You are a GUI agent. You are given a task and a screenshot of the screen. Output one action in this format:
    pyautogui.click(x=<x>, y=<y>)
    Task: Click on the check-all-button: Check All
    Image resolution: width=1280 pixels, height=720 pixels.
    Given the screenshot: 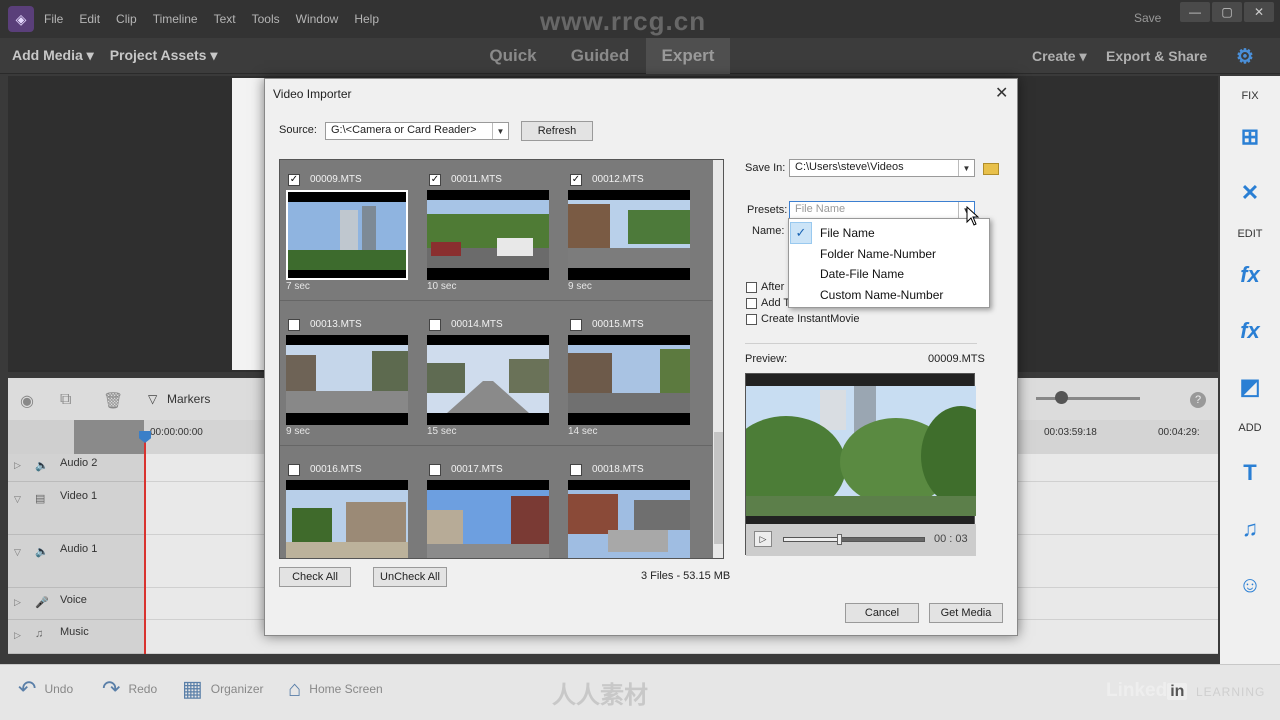 What is the action you would take?
    pyautogui.click(x=315, y=577)
    